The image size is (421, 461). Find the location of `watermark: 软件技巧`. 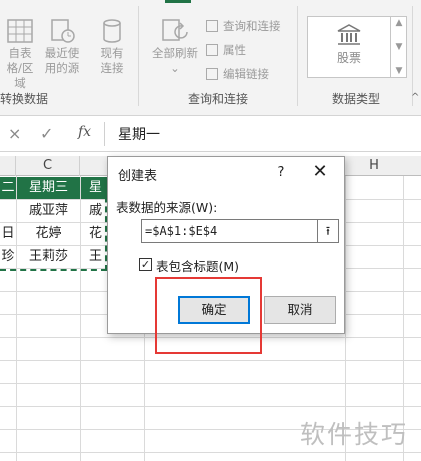

watermark: 软件技巧 is located at coordinates (354, 434).